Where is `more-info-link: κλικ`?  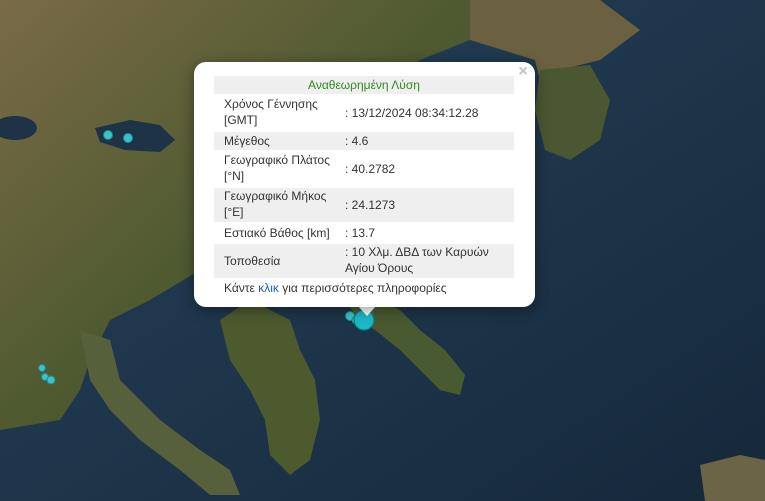
more-info-link: κλικ is located at coordinates (268, 288).